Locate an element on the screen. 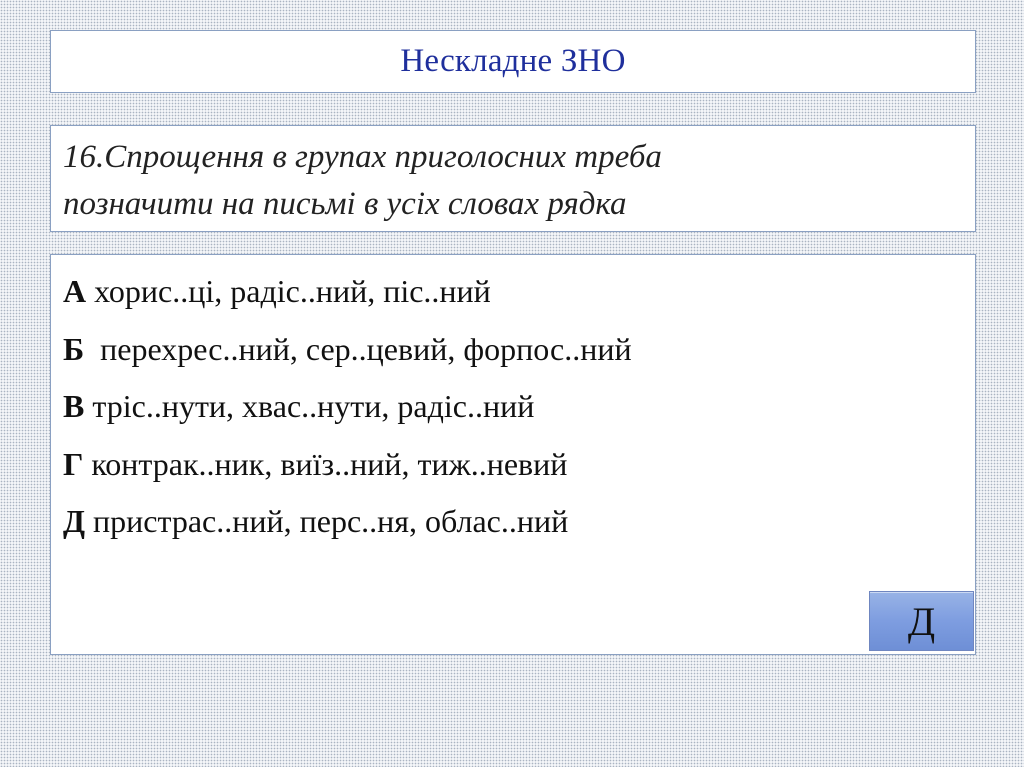  answer-button: Д is located at coordinates (921, 621).